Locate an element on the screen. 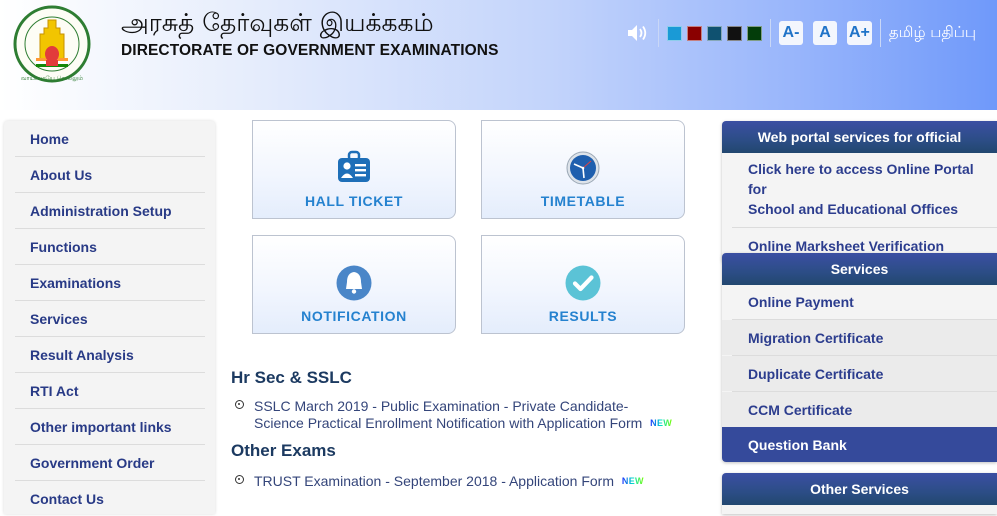 Image resolution: width=997 pixels, height=516 pixels. online-payment-link: Online Payment is located at coordinates (859, 302).